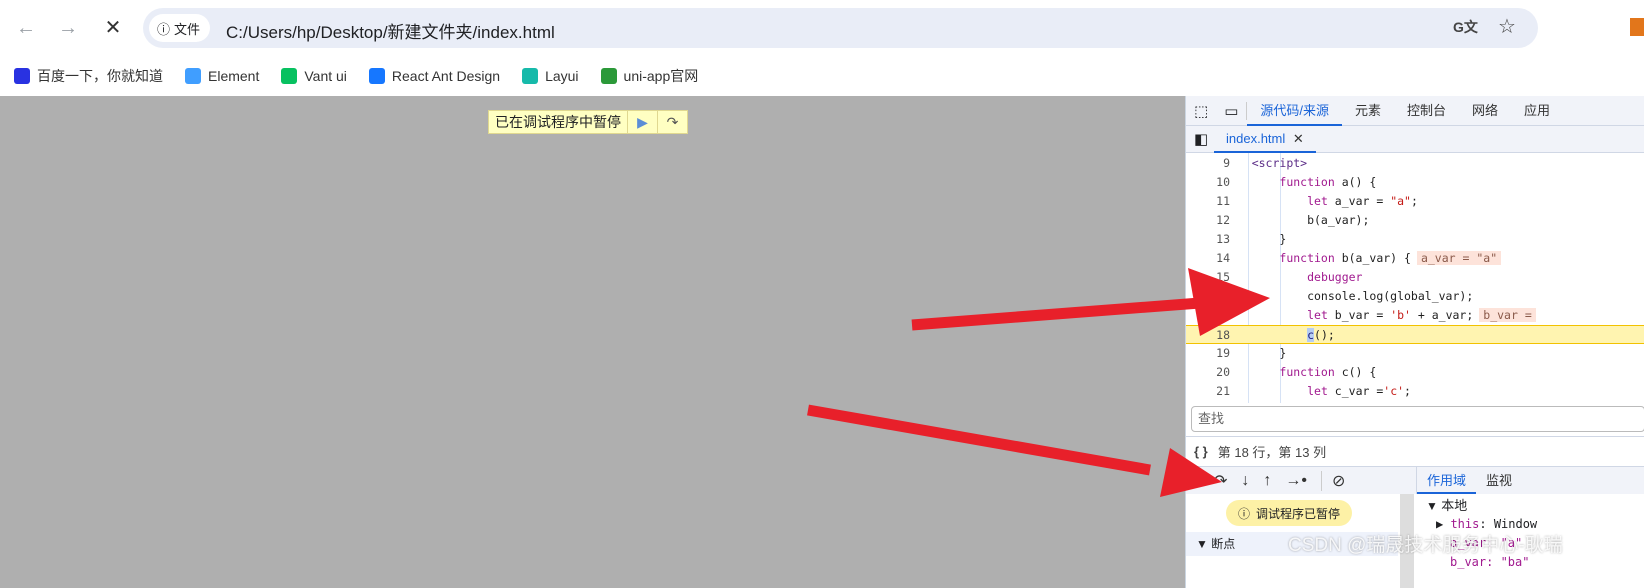 The height and width of the screenshot is (588, 1644). I want to click on paused-in-debugger-banner: 已在调试程序中暂停 ▶ ↷, so click(588, 122).